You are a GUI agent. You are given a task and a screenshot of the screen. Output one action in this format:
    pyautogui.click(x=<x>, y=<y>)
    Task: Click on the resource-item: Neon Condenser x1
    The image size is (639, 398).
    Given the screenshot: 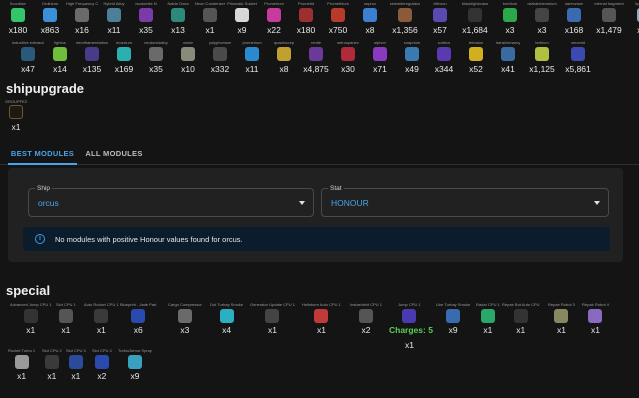 What is the action you would take?
    pyautogui.click(x=210, y=18)
    